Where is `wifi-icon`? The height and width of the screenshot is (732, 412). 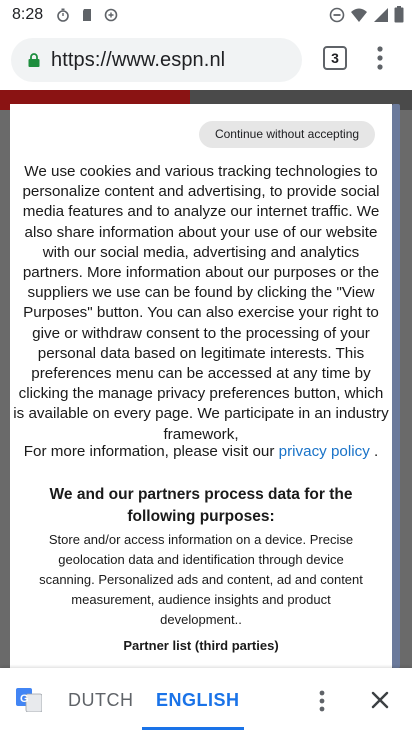
wifi-icon is located at coordinates (359, 15).